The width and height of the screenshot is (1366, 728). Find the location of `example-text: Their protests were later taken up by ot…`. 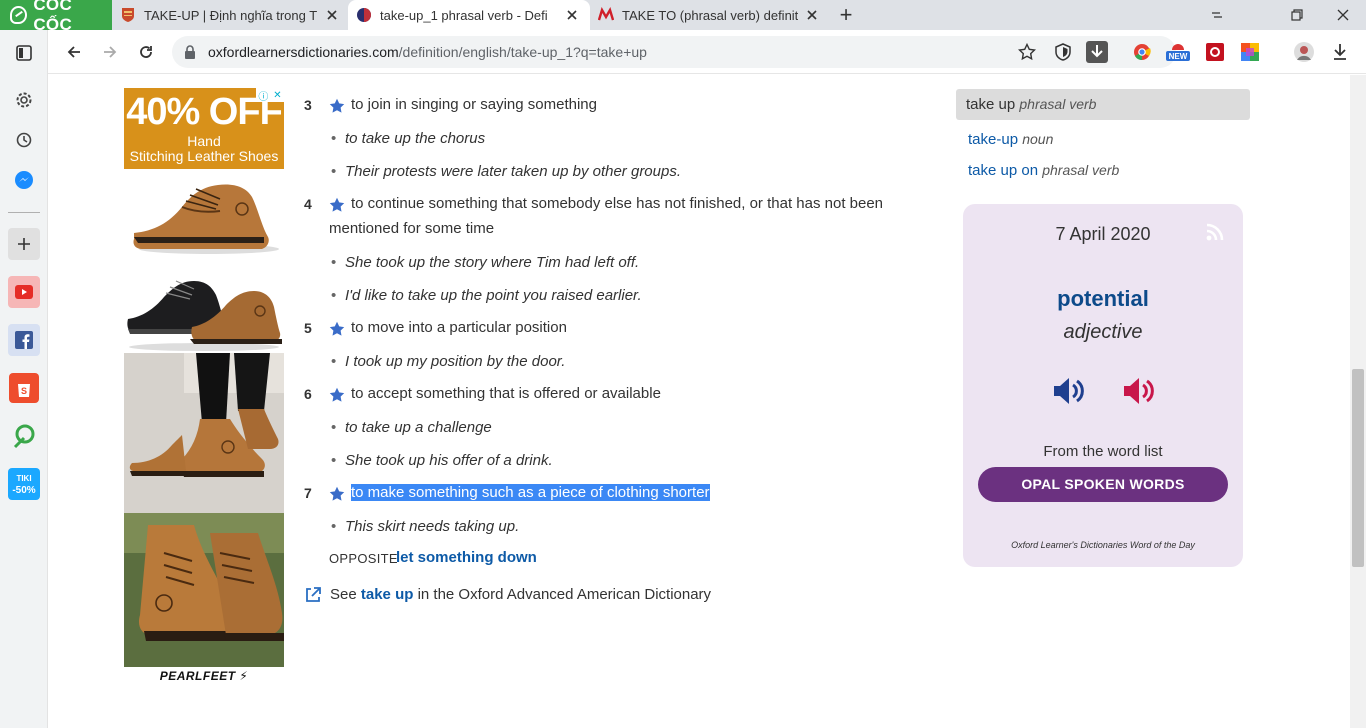

example-text: Their protests were later taken up by ot… is located at coordinates (513, 171).